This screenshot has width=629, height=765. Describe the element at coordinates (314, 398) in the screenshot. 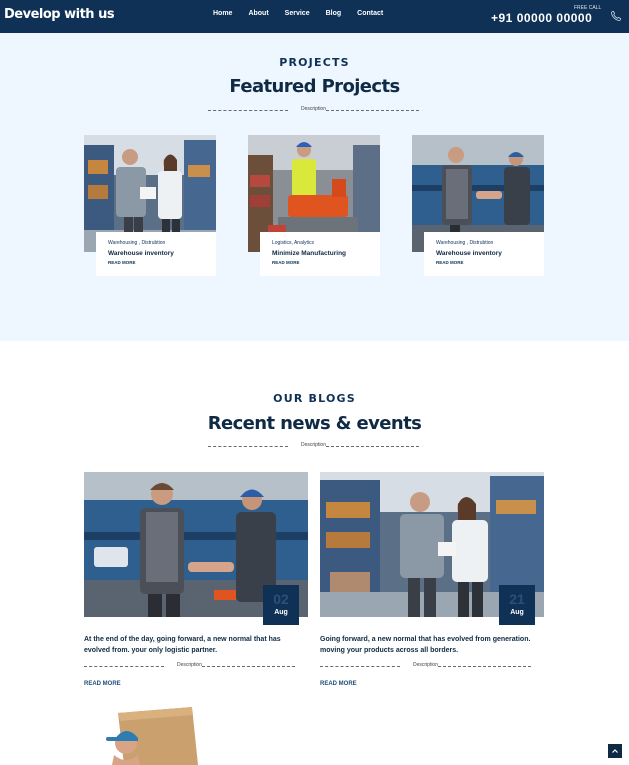

I see `blogs-eyebrow: OUR BLOGS` at that location.